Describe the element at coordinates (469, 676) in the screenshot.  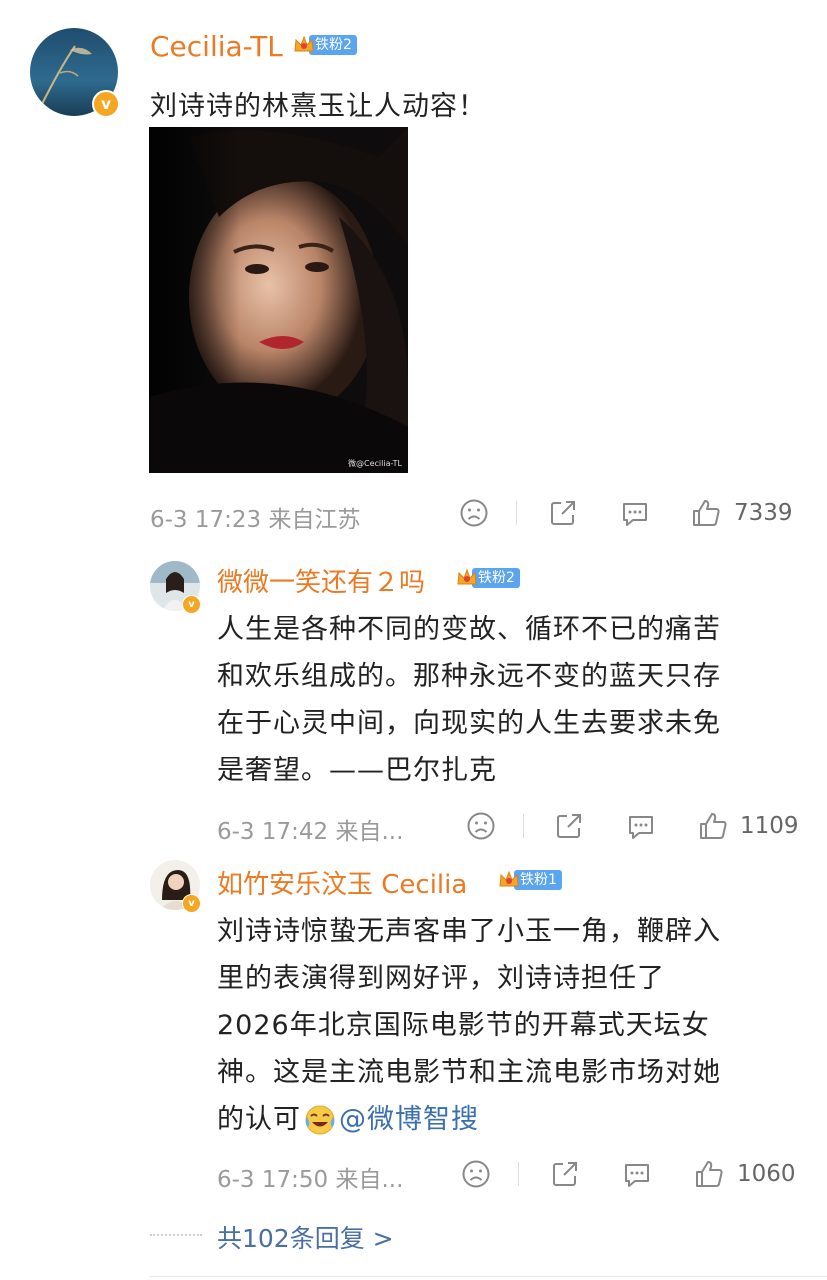
I see `reply-text-line: 和欢乐组成的。那种永远不变的蓝天只存` at that location.